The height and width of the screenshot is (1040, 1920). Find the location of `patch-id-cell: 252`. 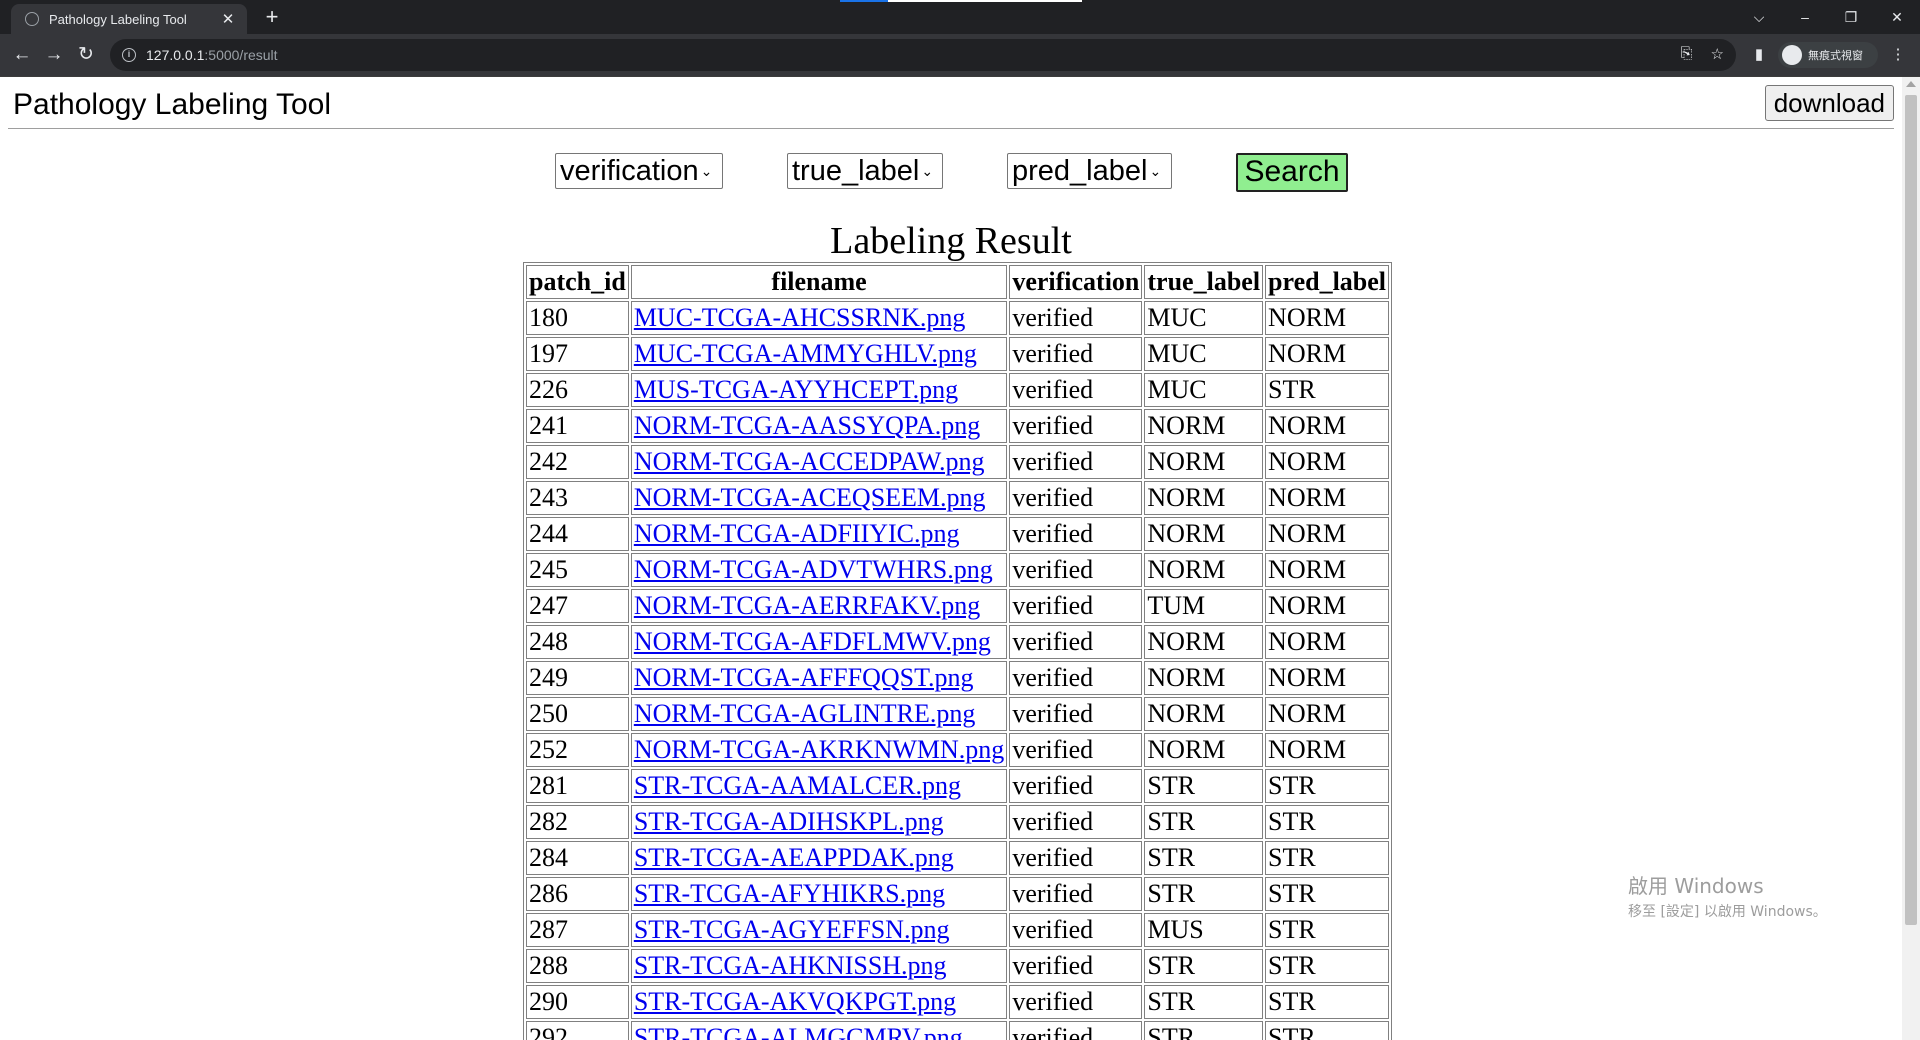

patch-id-cell: 252 is located at coordinates (577, 750).